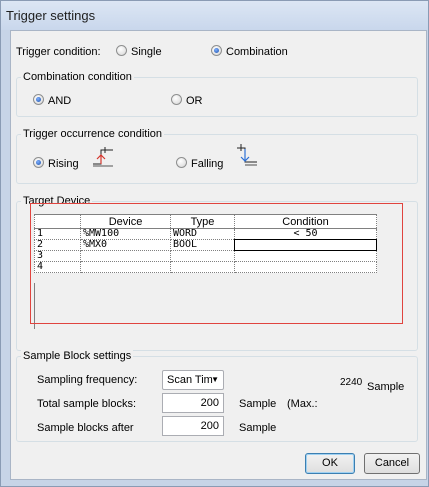  Describe the element at coordinates (176, 99) in the screenshot. I see `radio-or` at that location.